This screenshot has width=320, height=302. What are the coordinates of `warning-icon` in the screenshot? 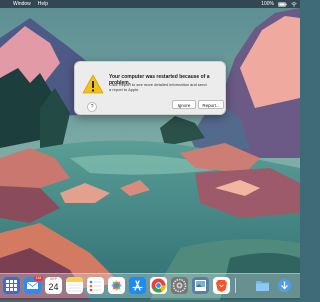 It's located at (93, 84).